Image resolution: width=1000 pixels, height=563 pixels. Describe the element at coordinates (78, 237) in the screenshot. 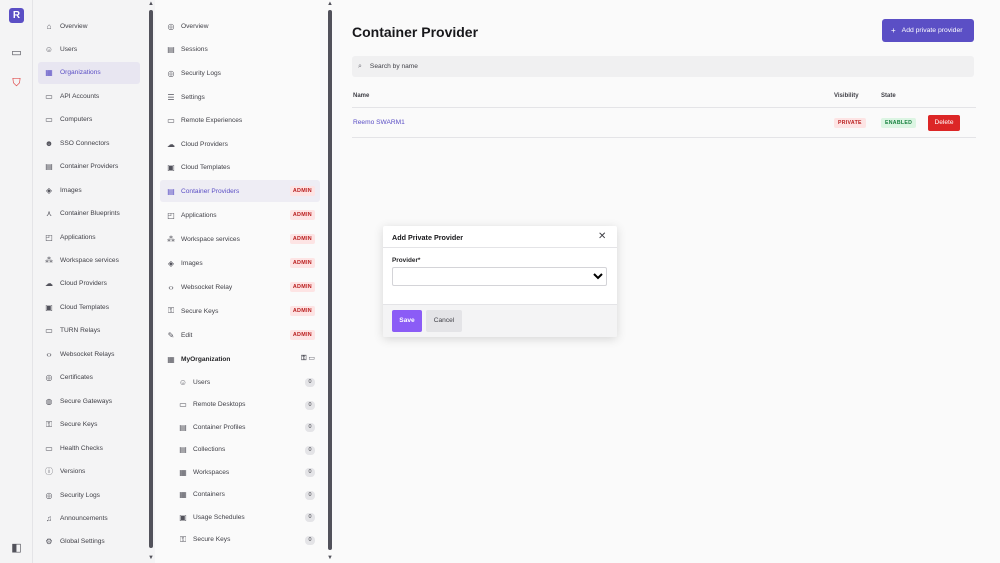

I see `nav-item-label: Applications` at that location.